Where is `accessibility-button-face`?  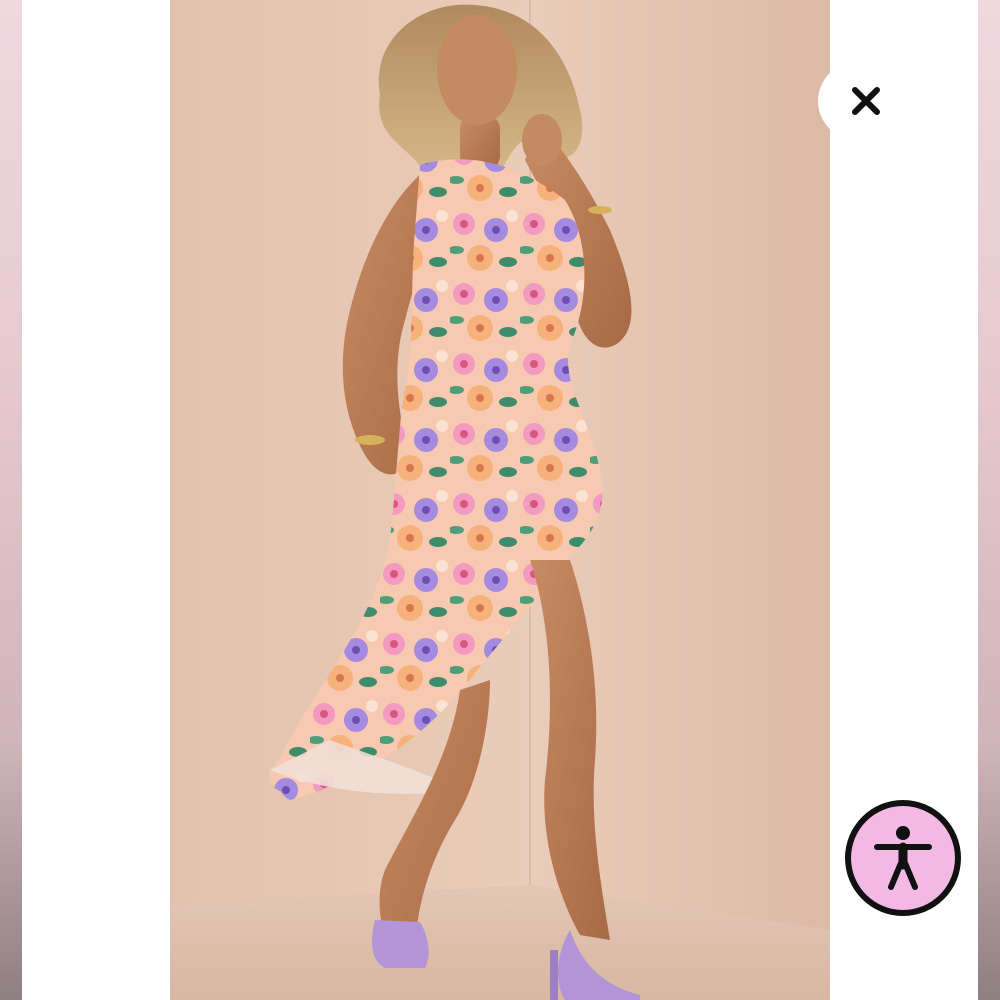
accessibility-button-face is located at coordinates (903, 858).